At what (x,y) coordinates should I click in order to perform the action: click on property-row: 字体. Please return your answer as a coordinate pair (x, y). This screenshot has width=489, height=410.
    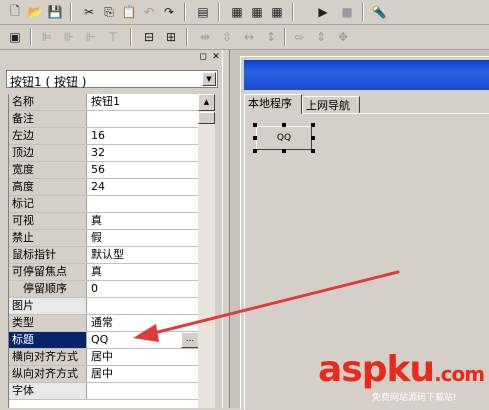
    Looking at the image, I should click on (104, 391).